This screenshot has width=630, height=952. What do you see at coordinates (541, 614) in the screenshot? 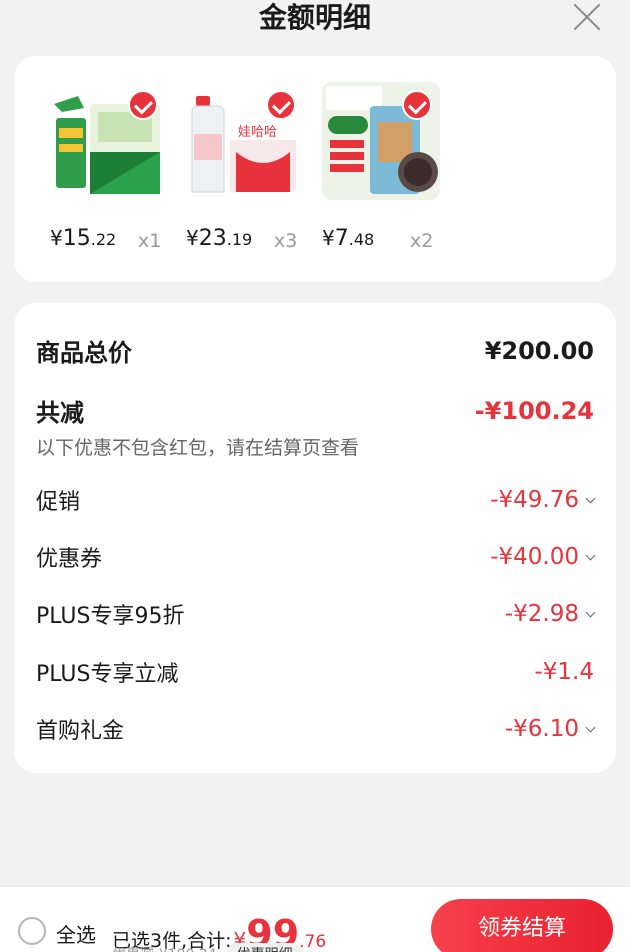
I see `discount-amount: -¥2.98` at bounding box center [541, 614].